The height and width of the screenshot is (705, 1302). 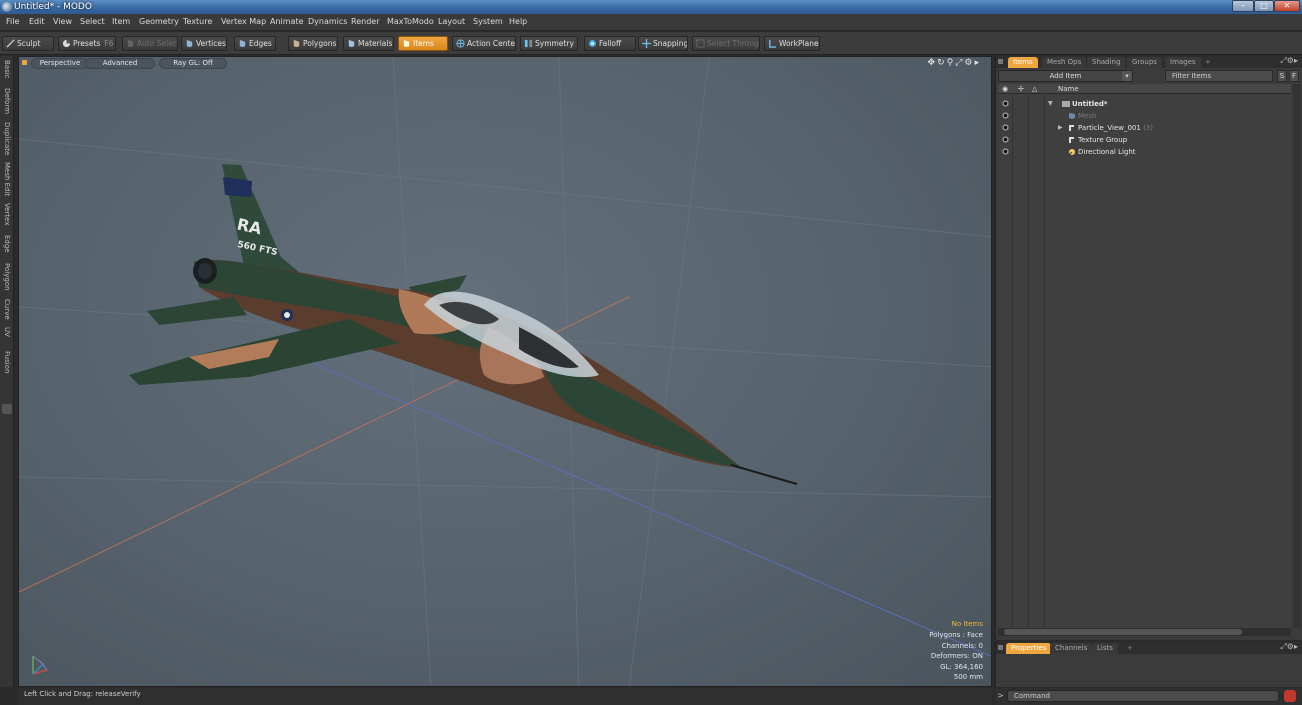 I want to click on vertical-scrollbar, so click(x=1297, y=356).